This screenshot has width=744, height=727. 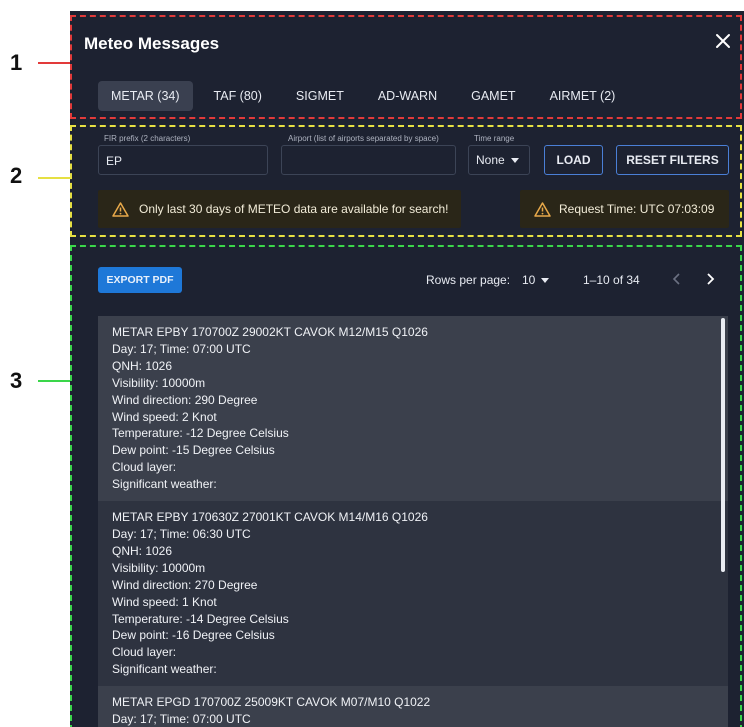 I want to click on time-range-value: None, so click(x=490, y=160).